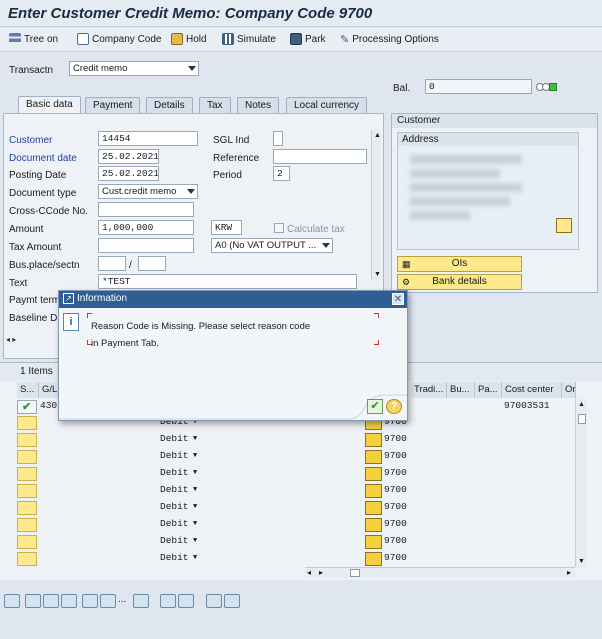 Image resolution: width=602 pixels, height=639 pixels. What do you see at coordinates (21, 340) in the screenshot?
I see `panel-scroll-arrows: ◂ ▸` at bounding box center [21, 340].